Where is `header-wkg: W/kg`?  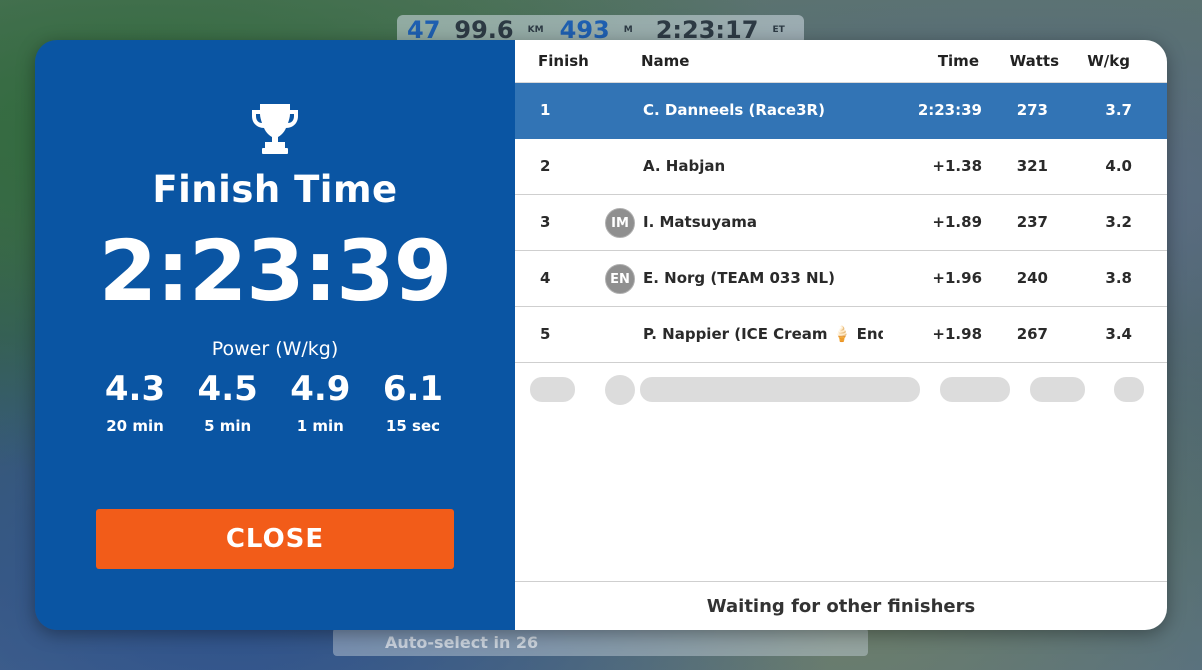
header-wkg: W/kg is located at coordinates (1108, 61).